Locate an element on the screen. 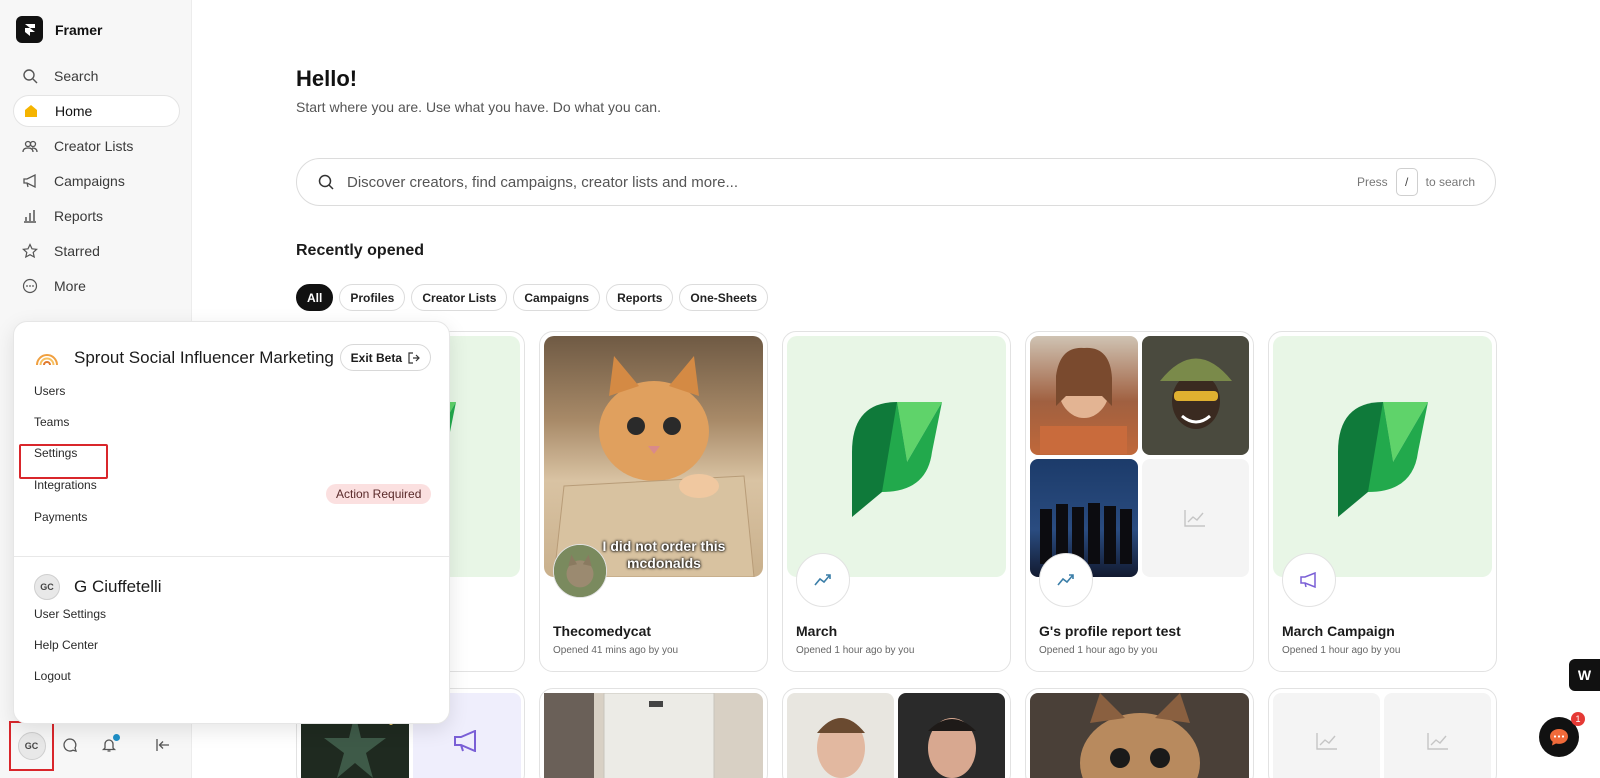 This screenshot has width=1600, height=778. nav-label: Reports is located at coordinates (79, 216).